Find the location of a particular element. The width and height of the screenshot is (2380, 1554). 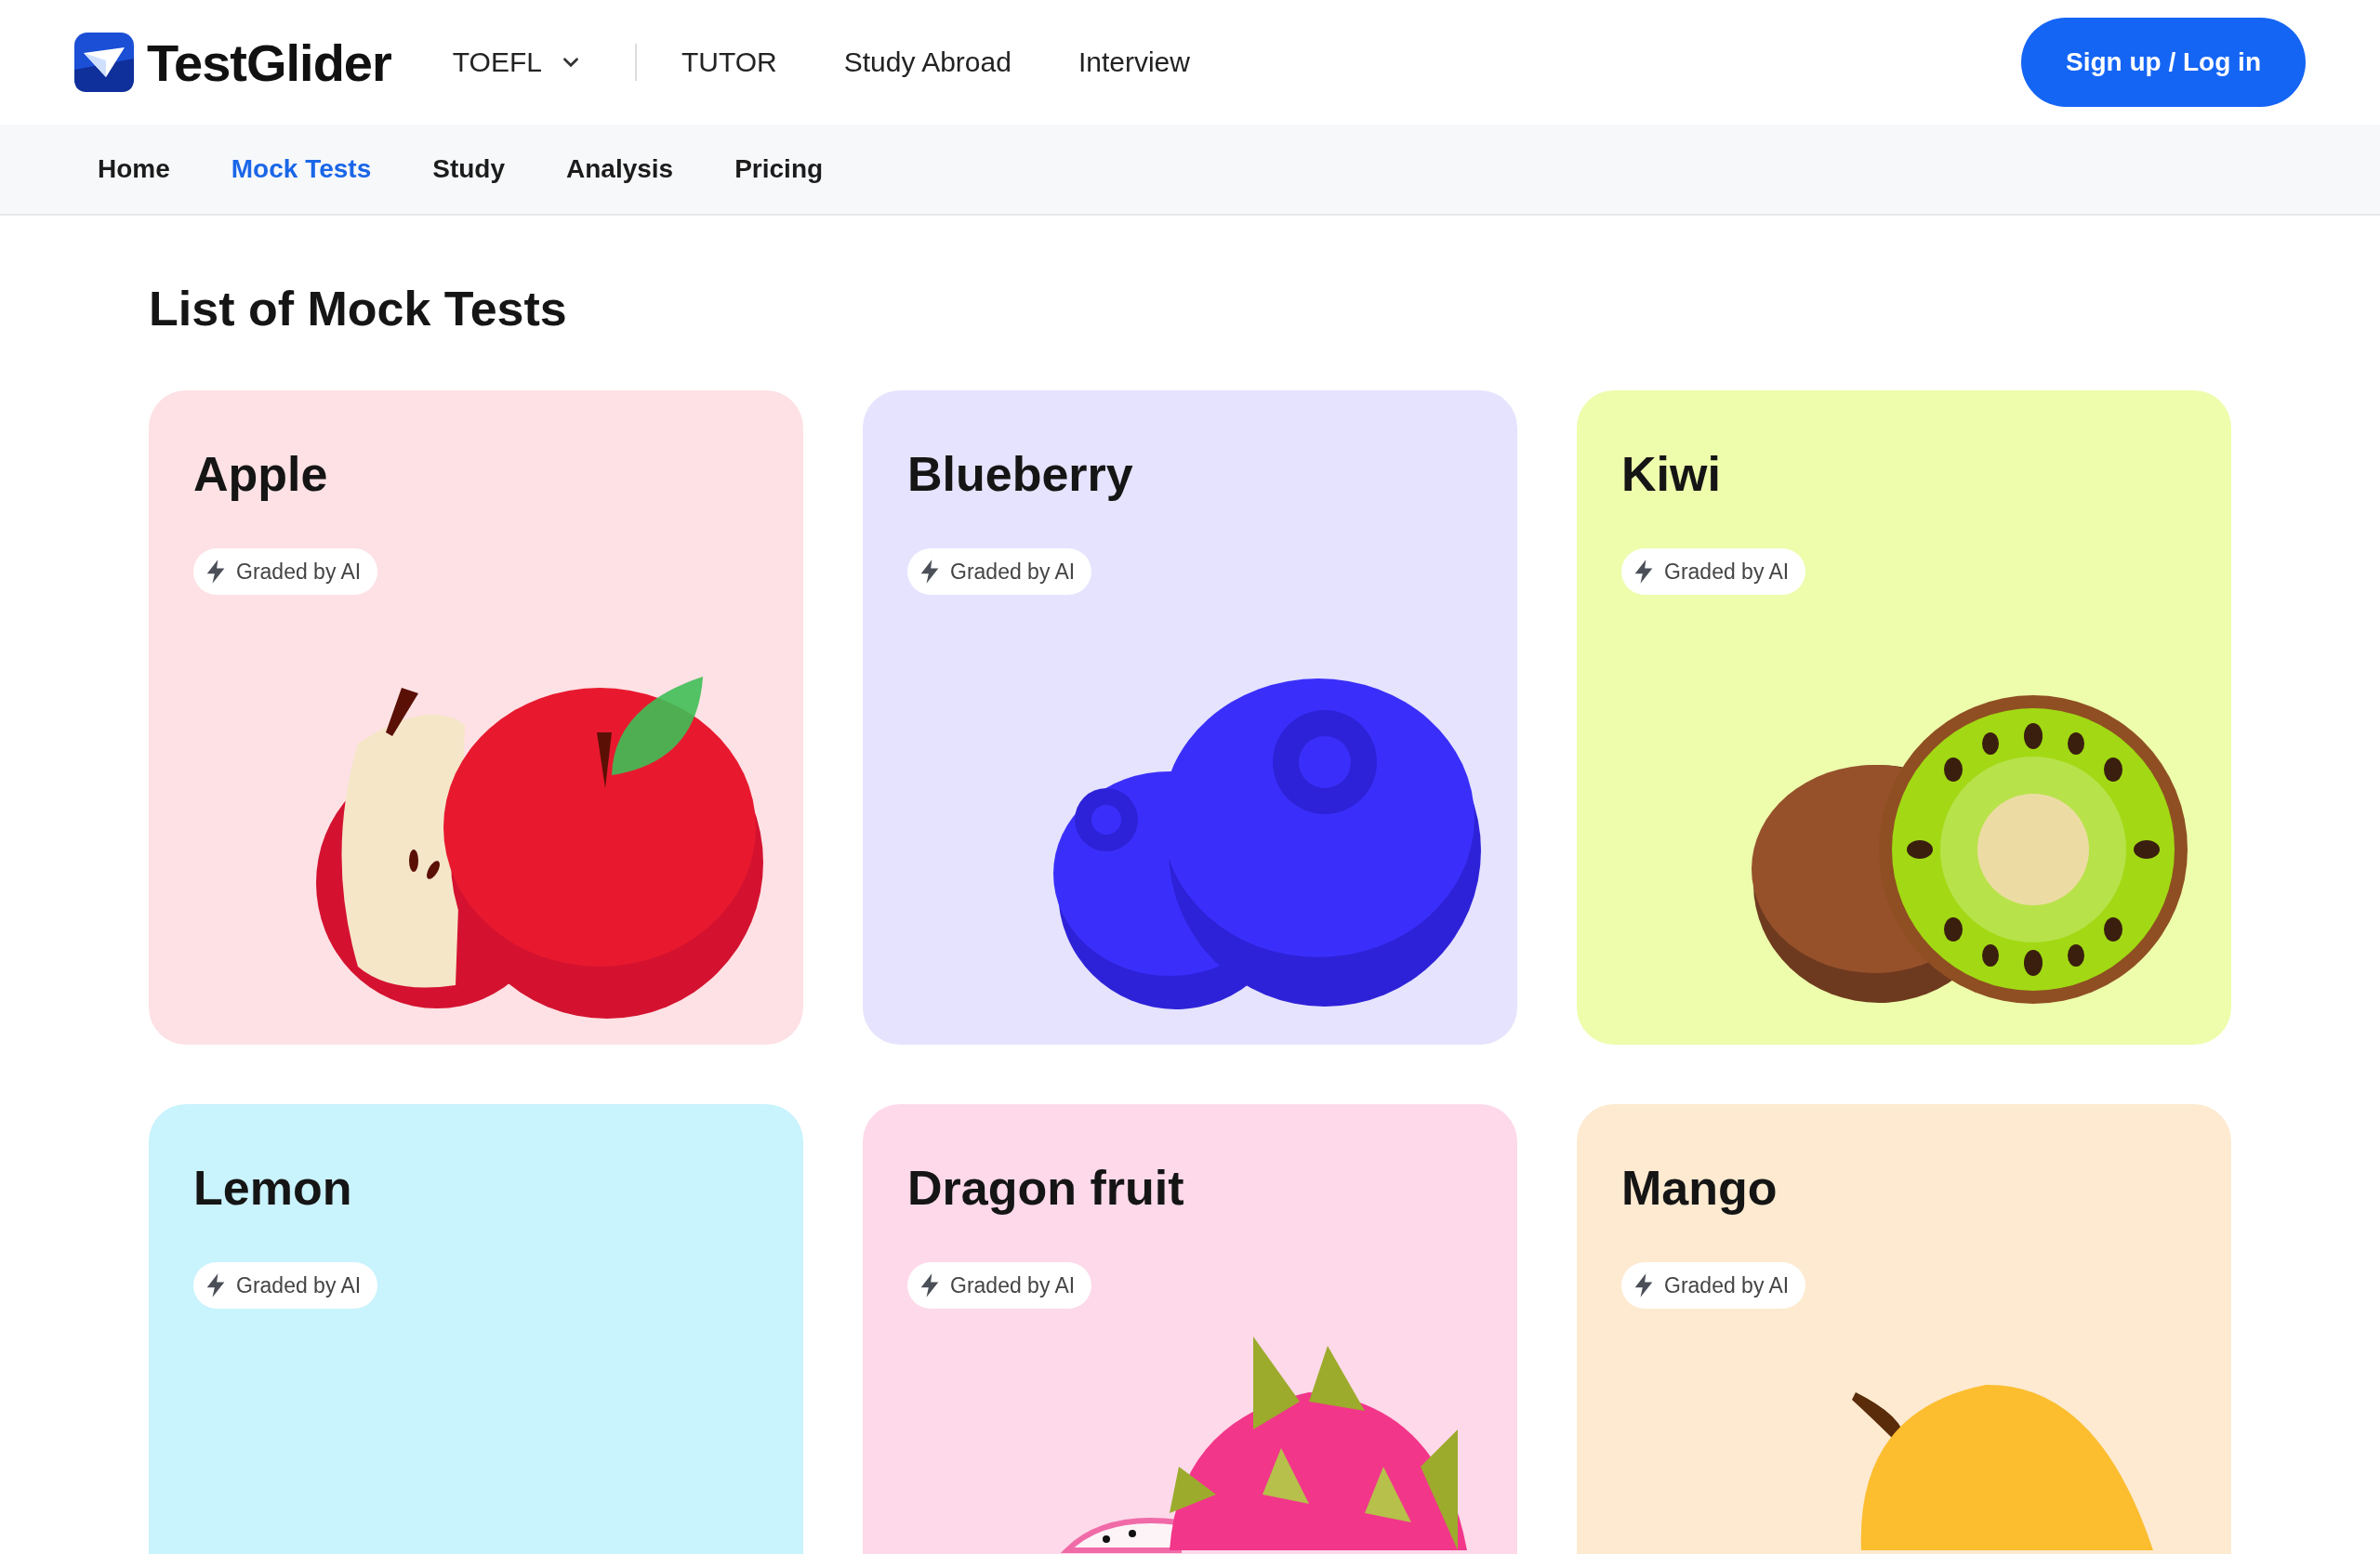

card-title: Dragon fruit is located at coordinates (1045, 1188).